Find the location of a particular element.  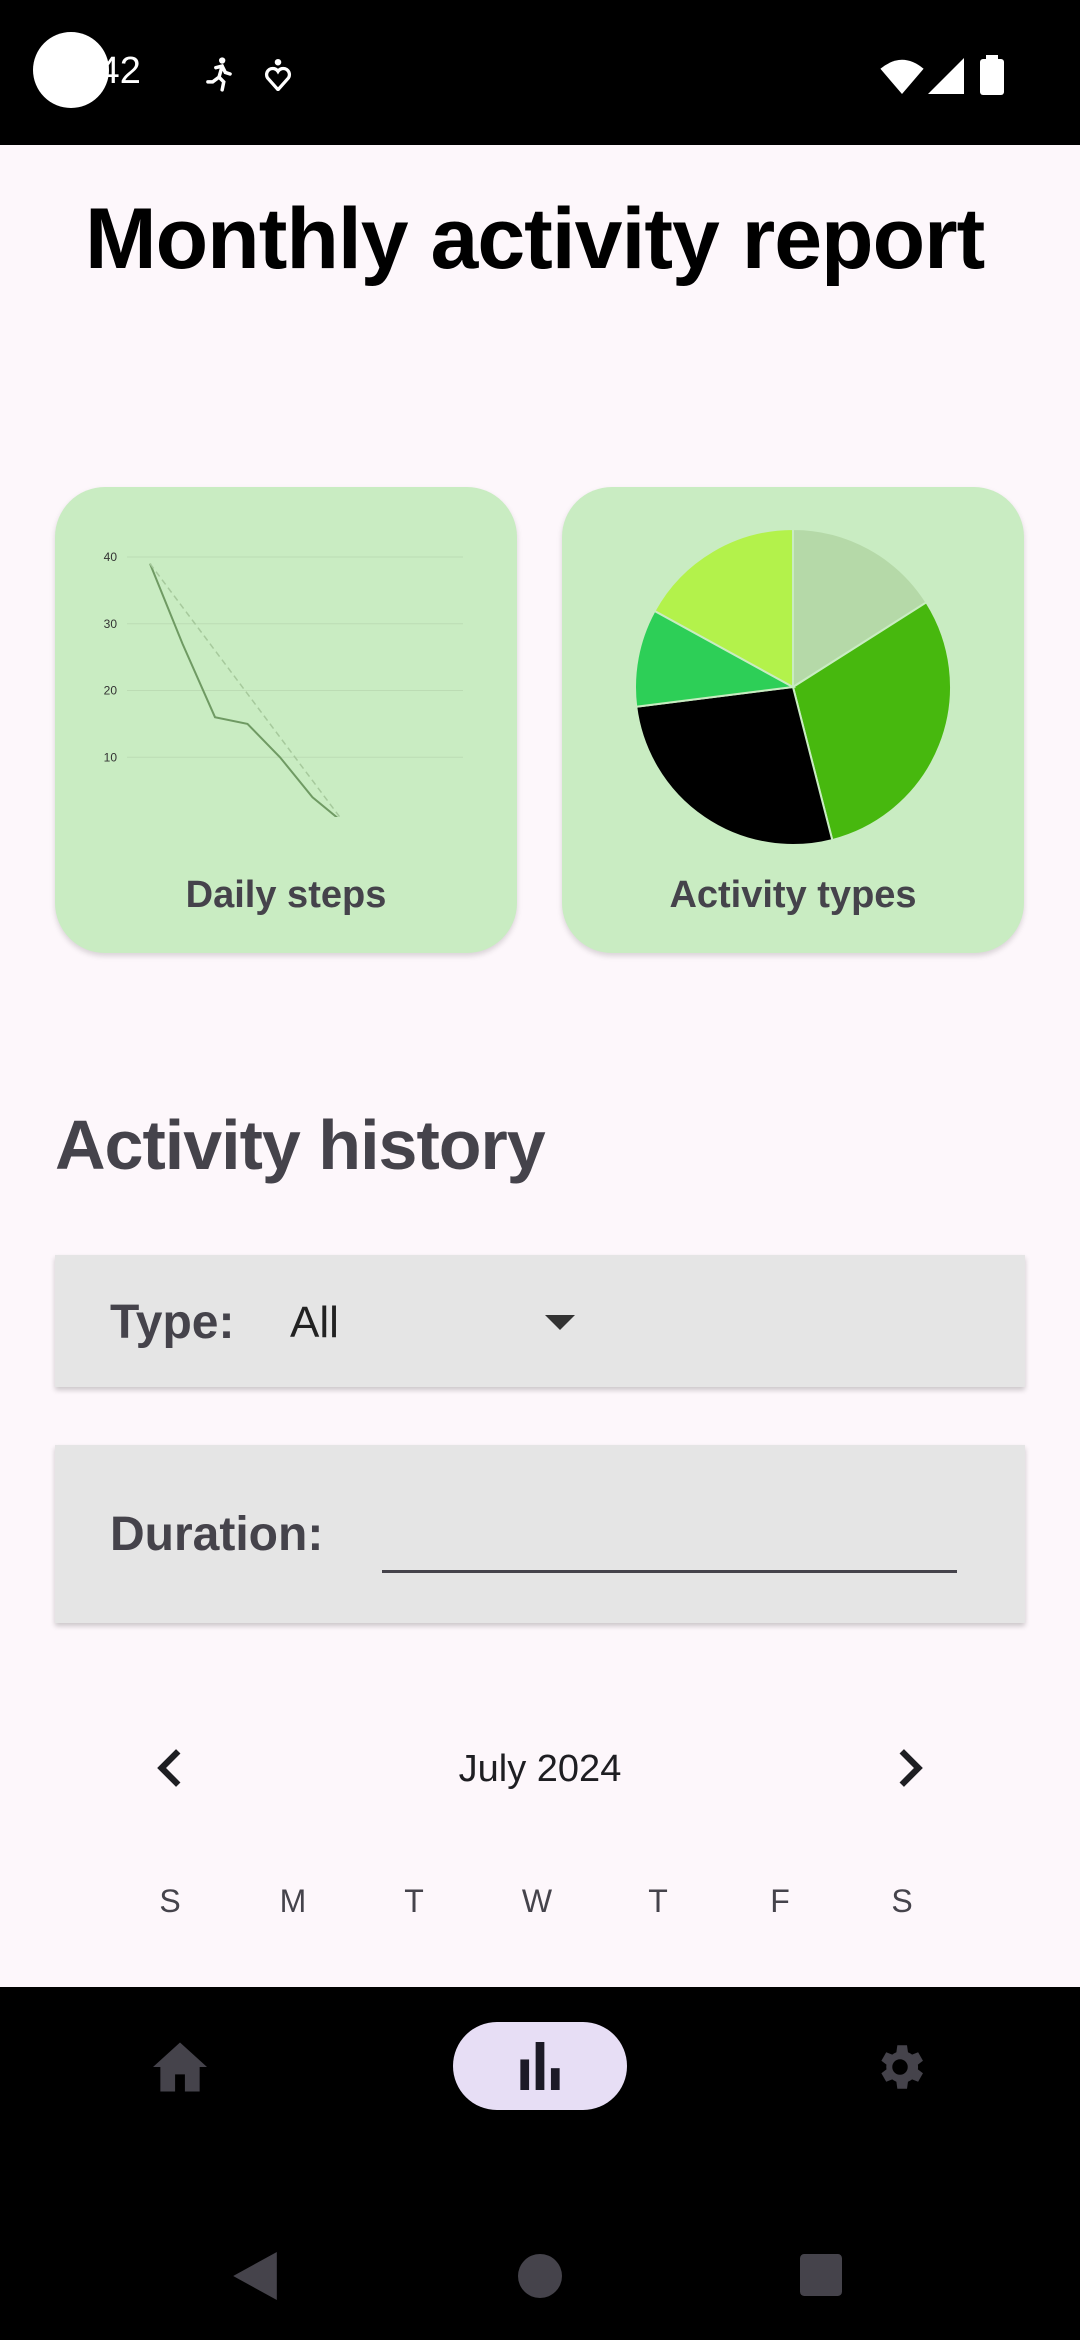

weekday-wed: W is located at coordinates (537, 1901).